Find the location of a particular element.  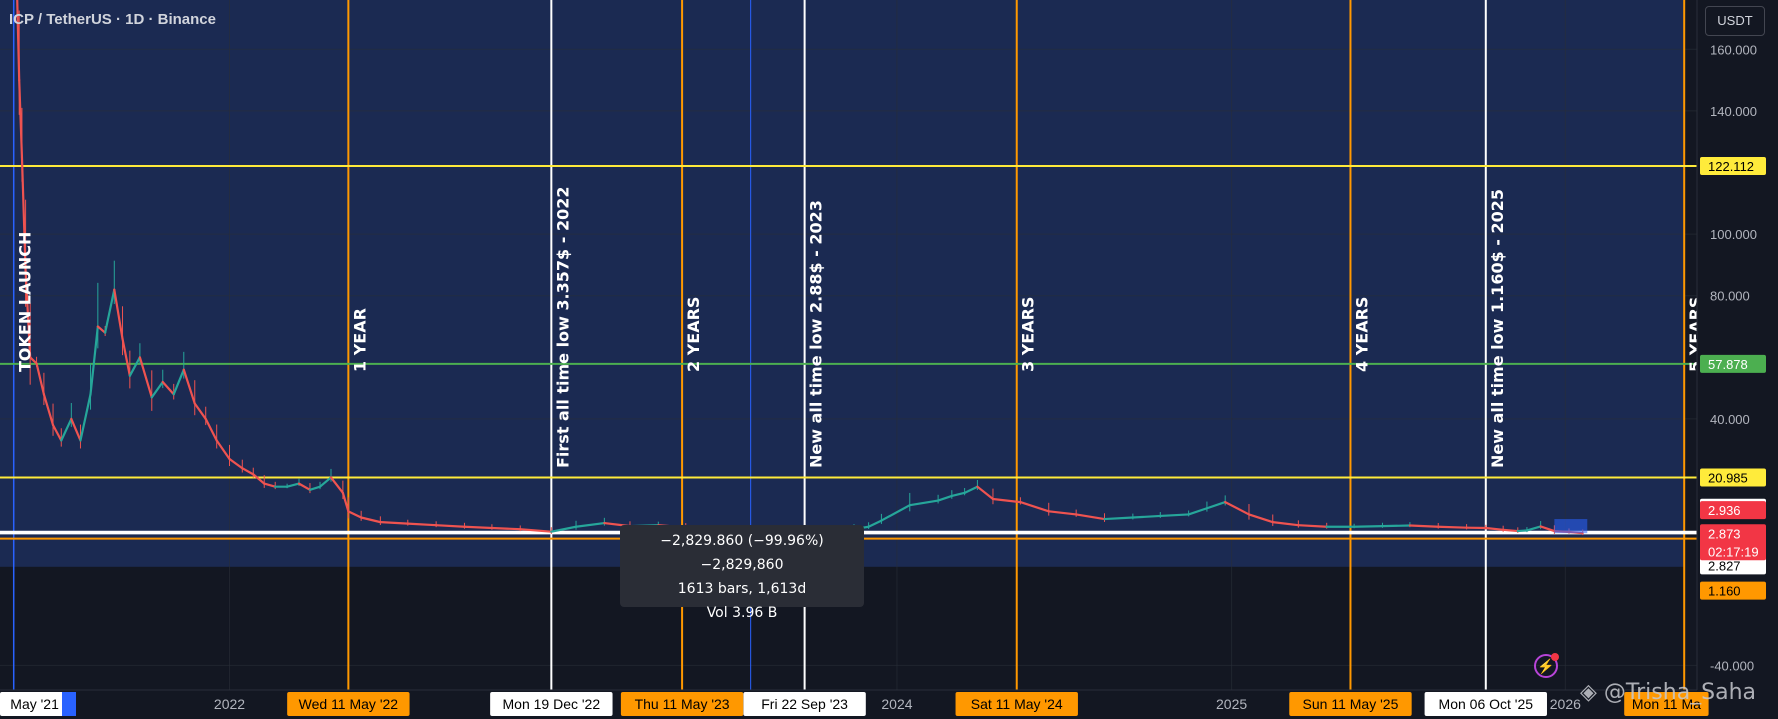

chart-title: ICP / TetherUS · 1D · Binance is located at coordinates (112, 19).